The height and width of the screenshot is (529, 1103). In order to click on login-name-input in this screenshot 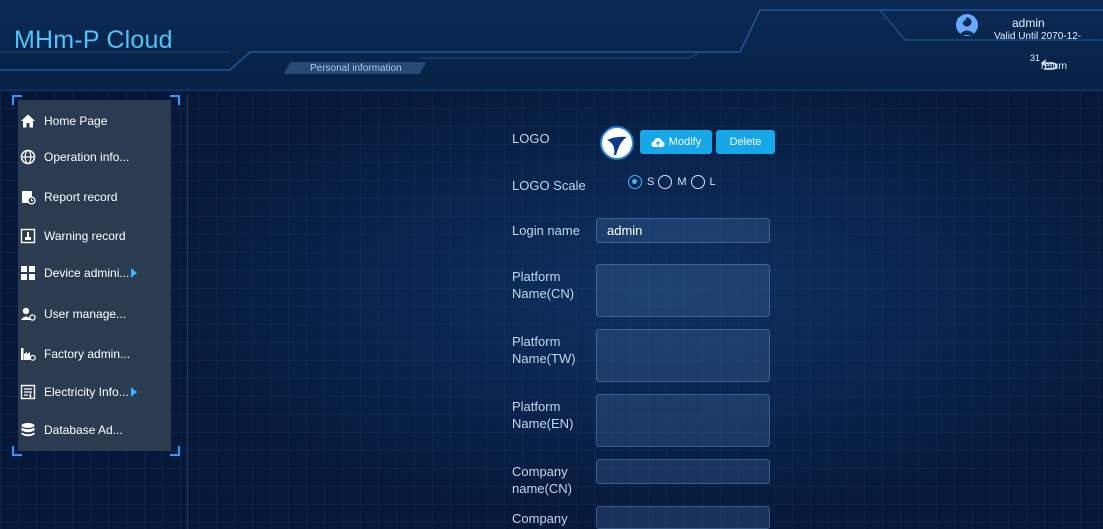, I will do `click(683, 230)`.